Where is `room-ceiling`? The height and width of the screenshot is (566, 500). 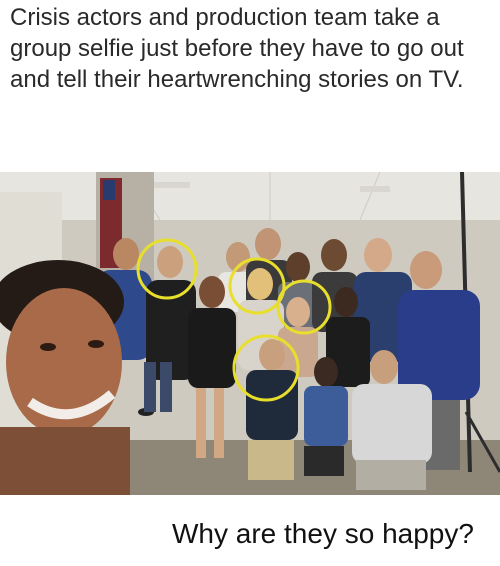
room-ceiling is located at coordinates (250, 196).